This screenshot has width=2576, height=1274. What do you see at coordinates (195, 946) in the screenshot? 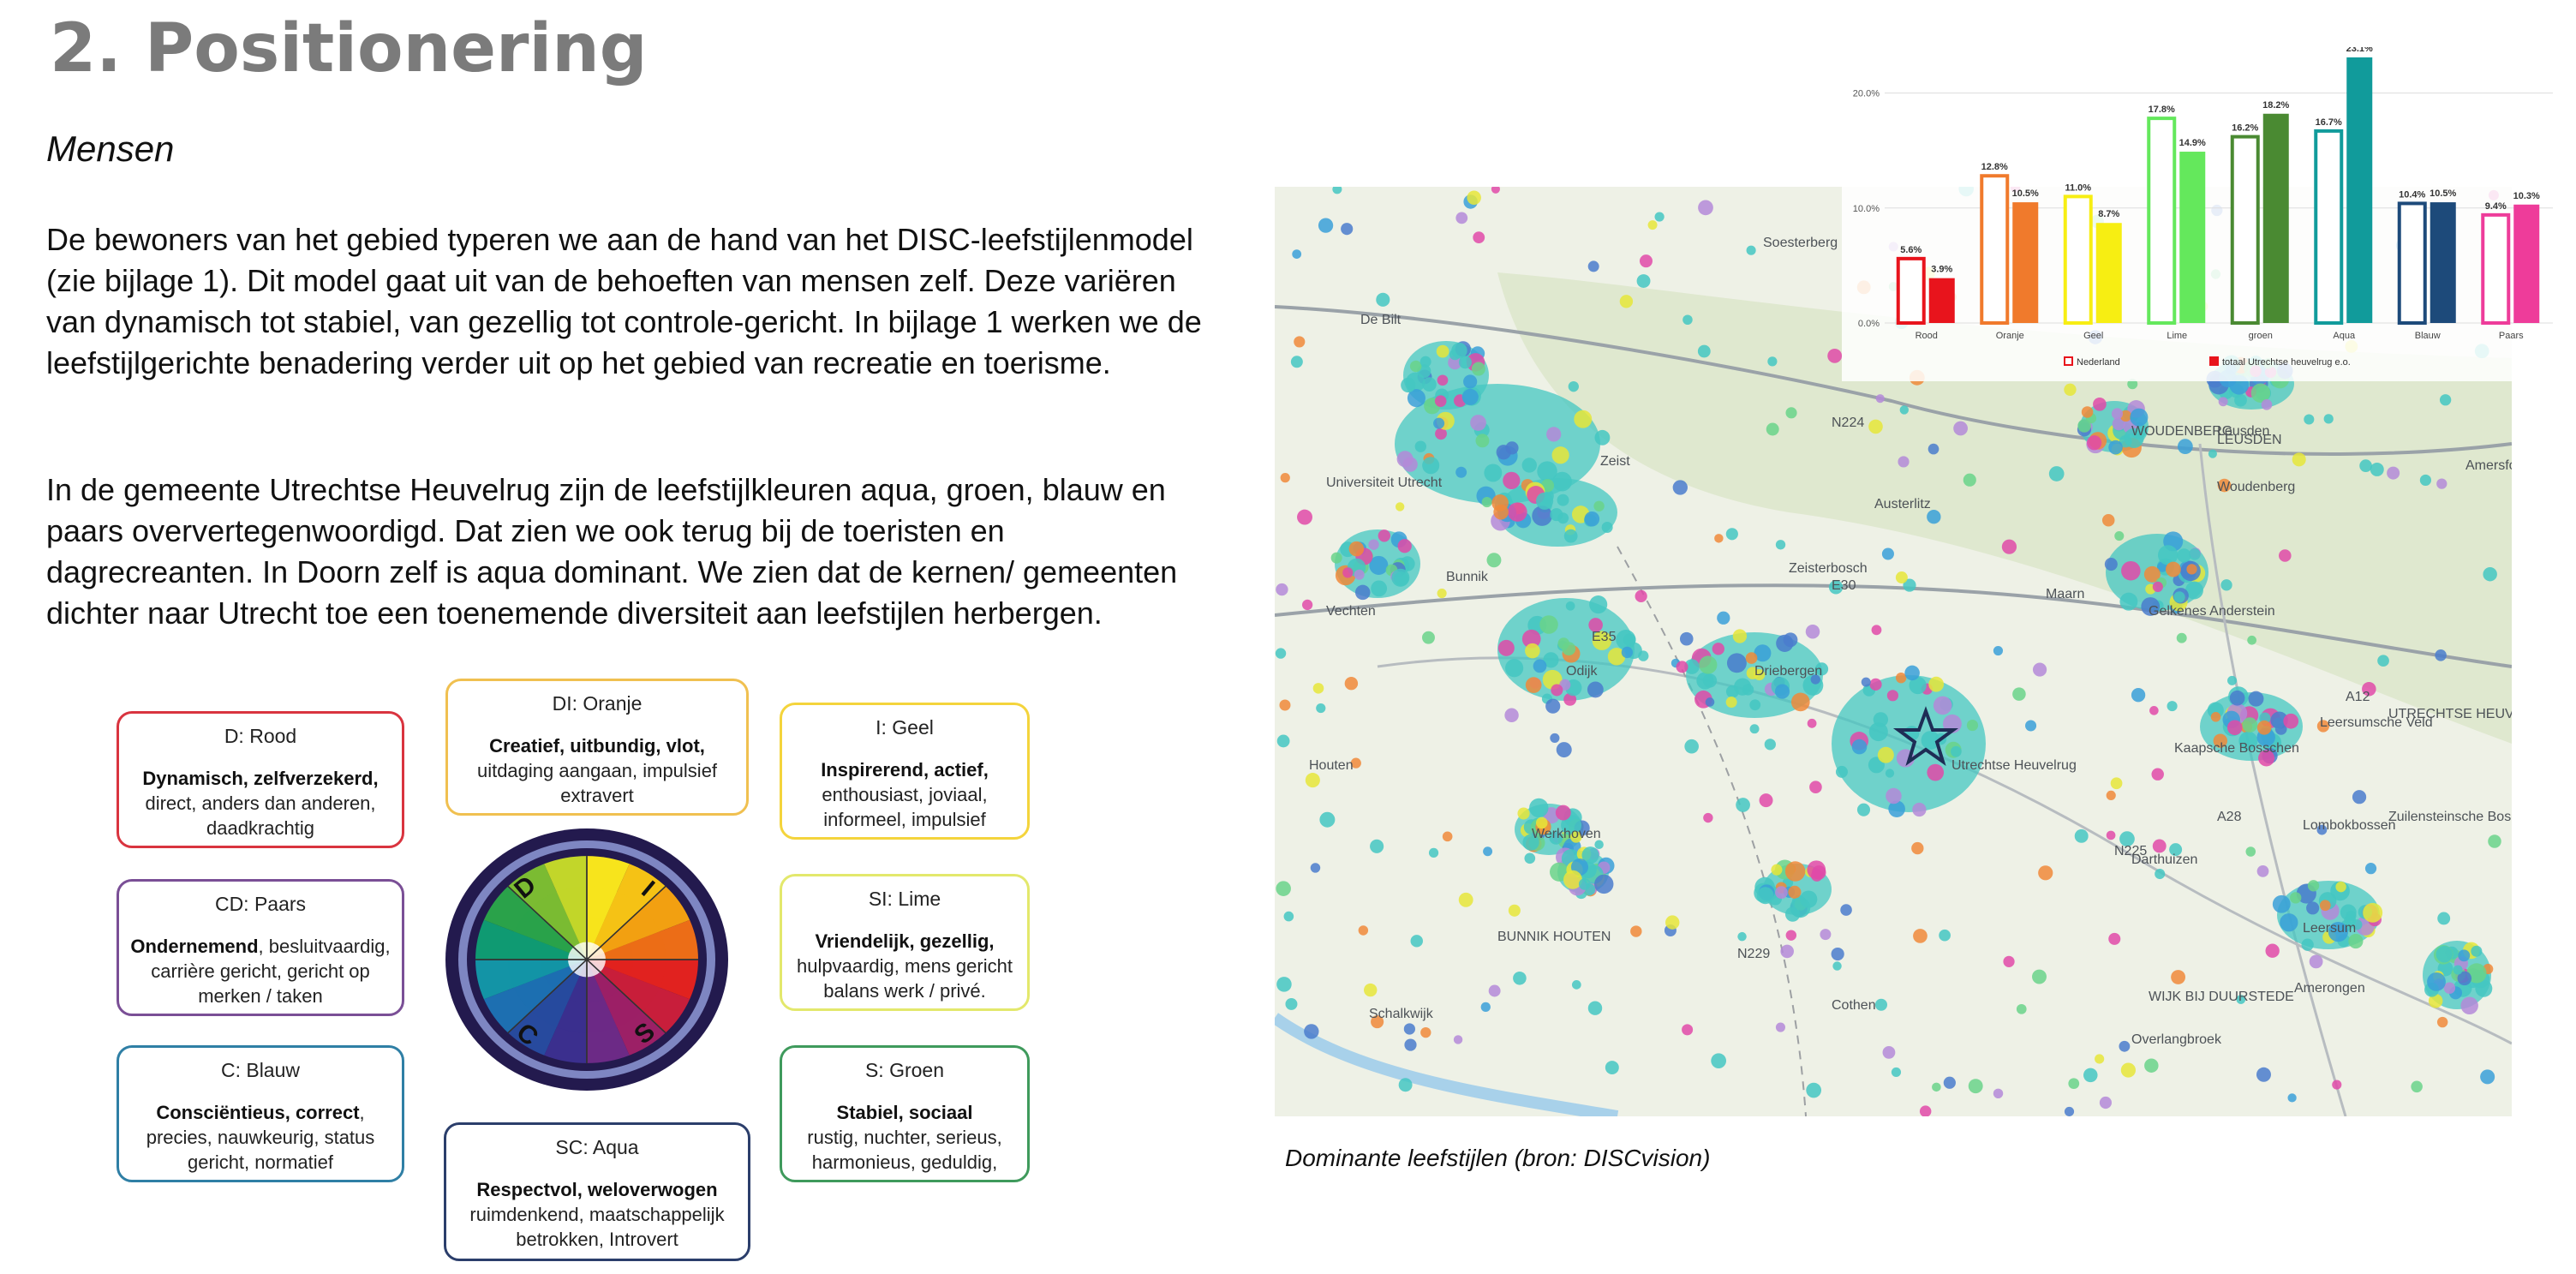
I see `card-bold: Ondernemend` at bounding box center [195, 946].